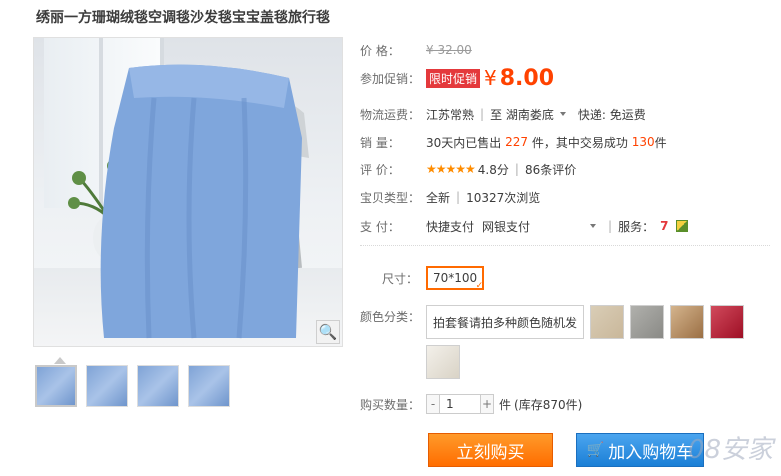  I want to click on add-to-cart-button: 🛒 加入购物车, so click(640, 450).